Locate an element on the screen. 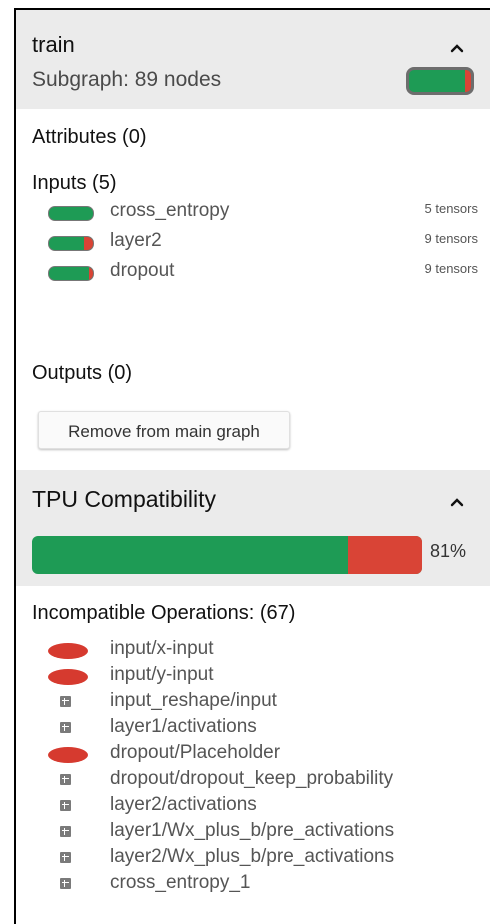  input-name: dropout is located at coordinates (142, 270).